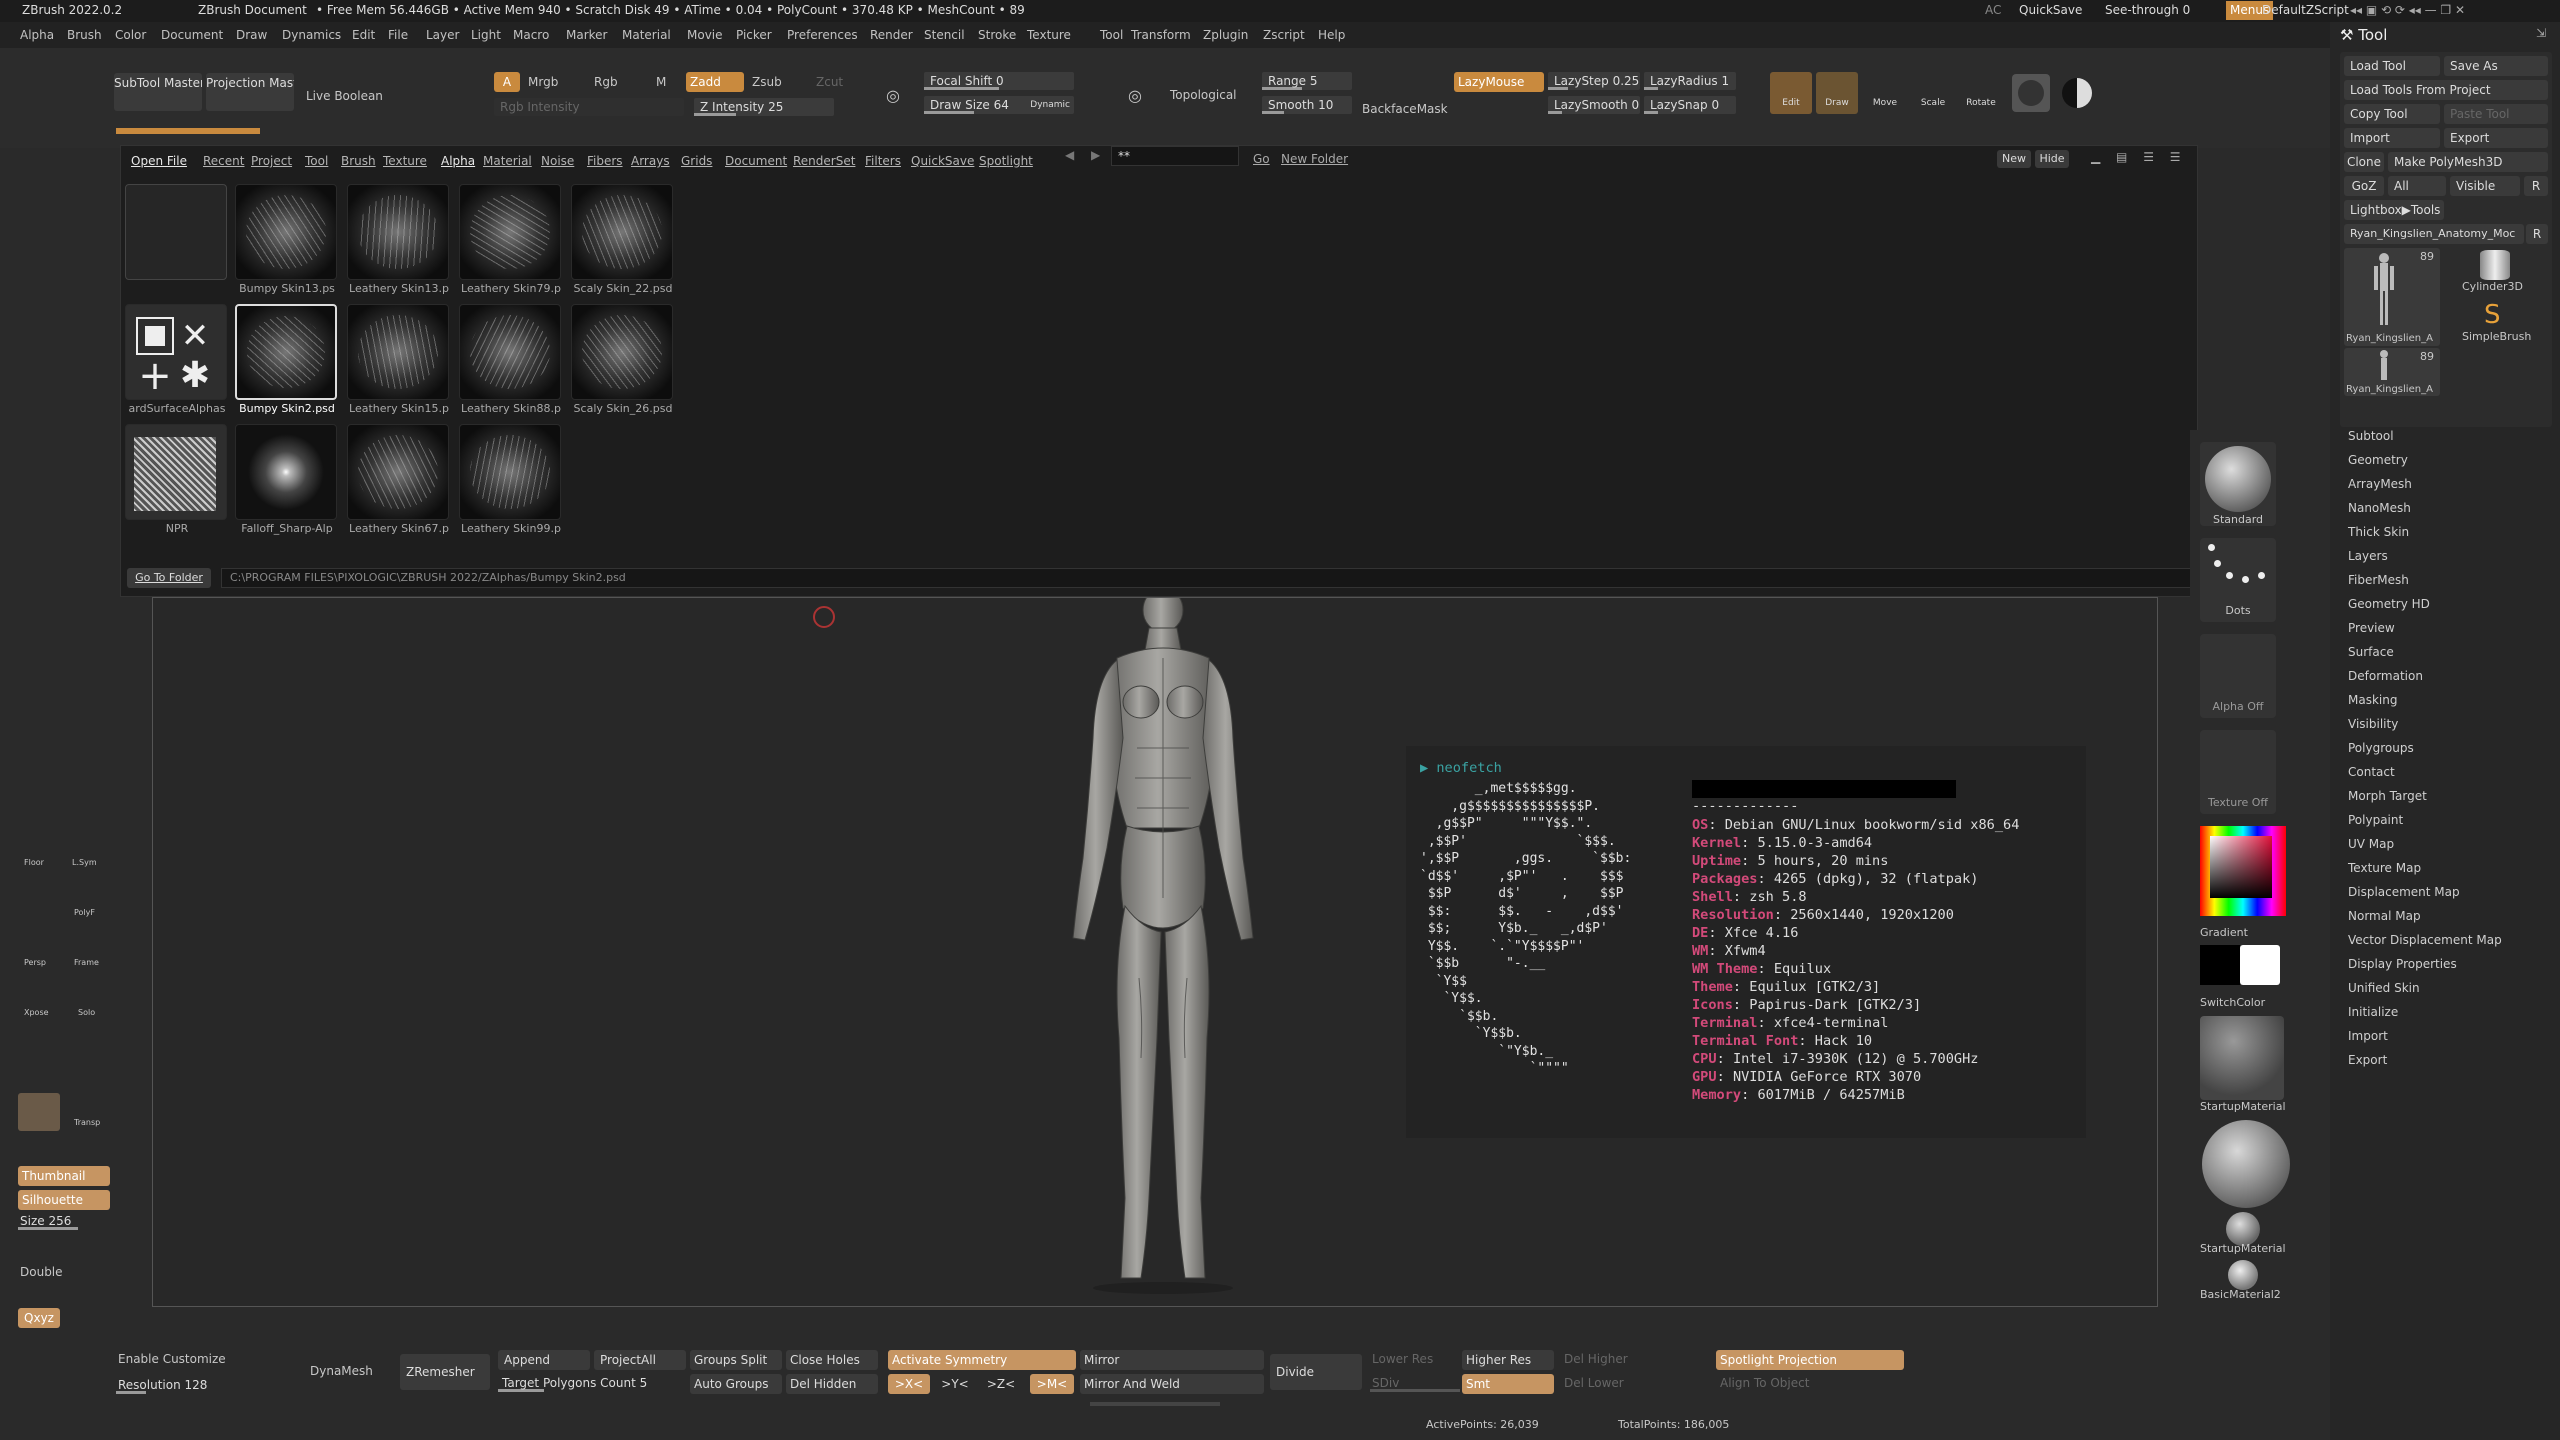  Describe the element at coordinates (2260, 965) in the screenshot. I see `secondary-color-swatch` at that location.